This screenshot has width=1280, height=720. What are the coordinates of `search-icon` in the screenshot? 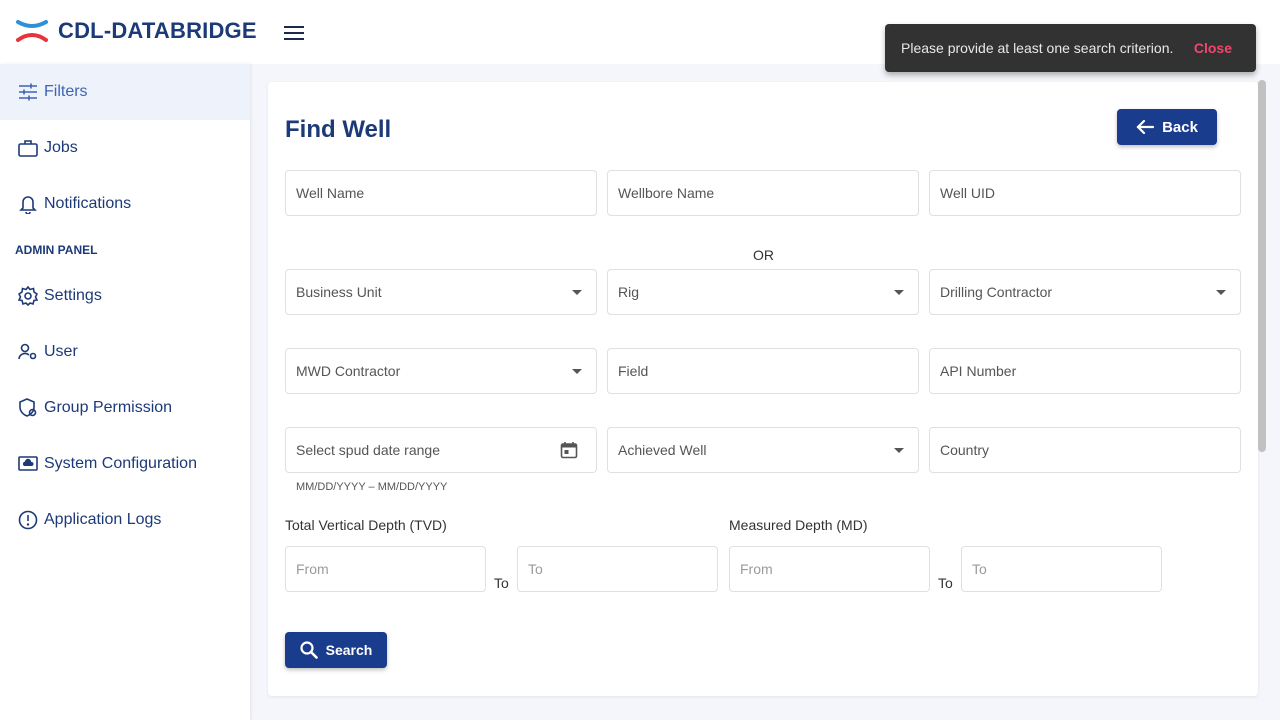 It's located at (309, 650).